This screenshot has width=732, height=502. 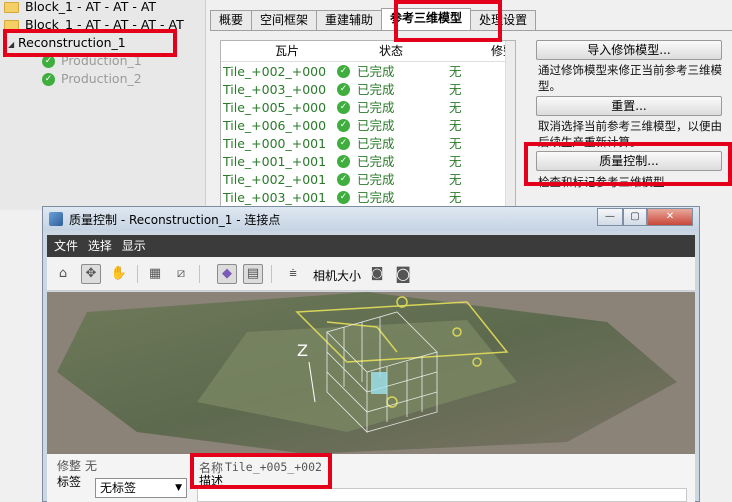 What do you see at coordinates (13, 45) in the screenshot?
I see `collapse-caret-icon: ◢` at bounding box center [13, 45].